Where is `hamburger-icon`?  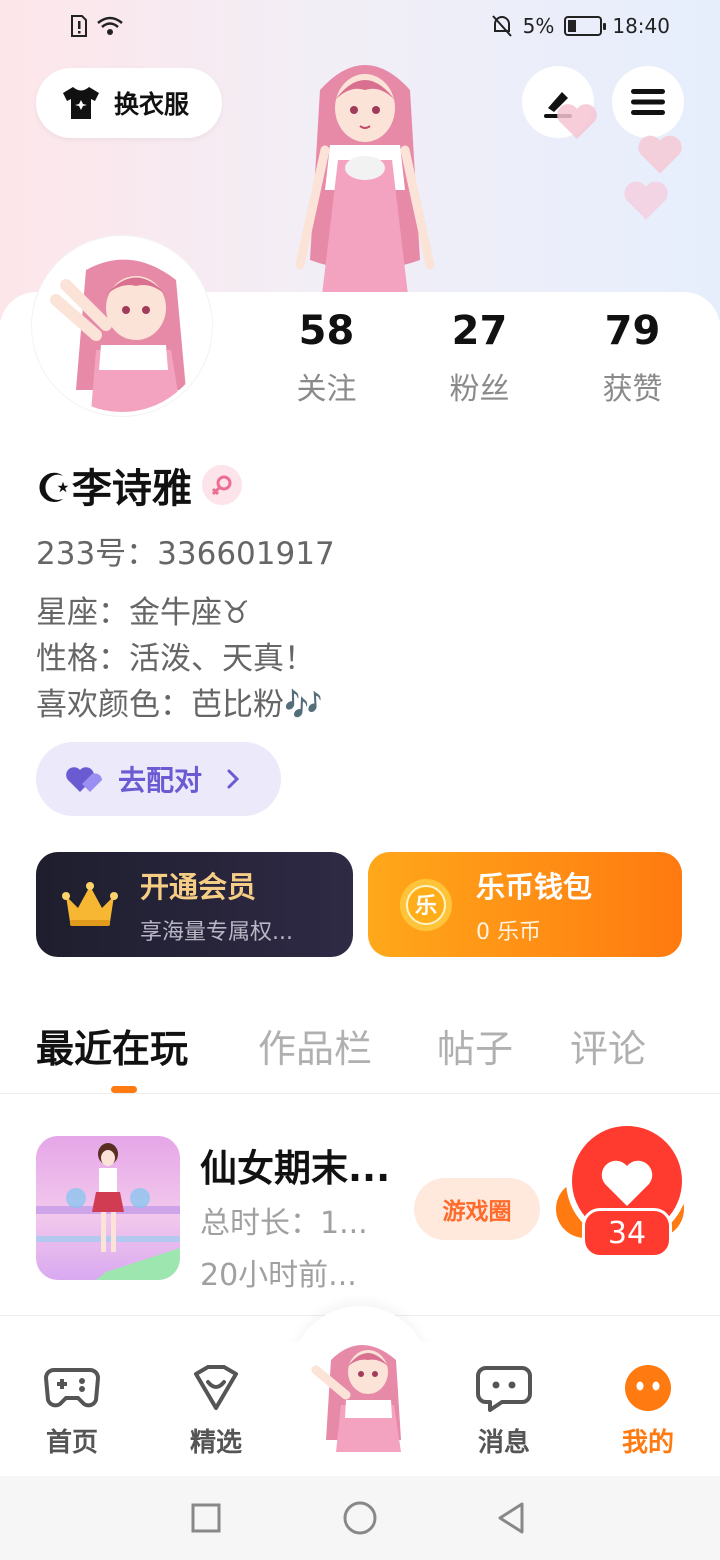
hamburger-icon is located at coordinates (648, 102).